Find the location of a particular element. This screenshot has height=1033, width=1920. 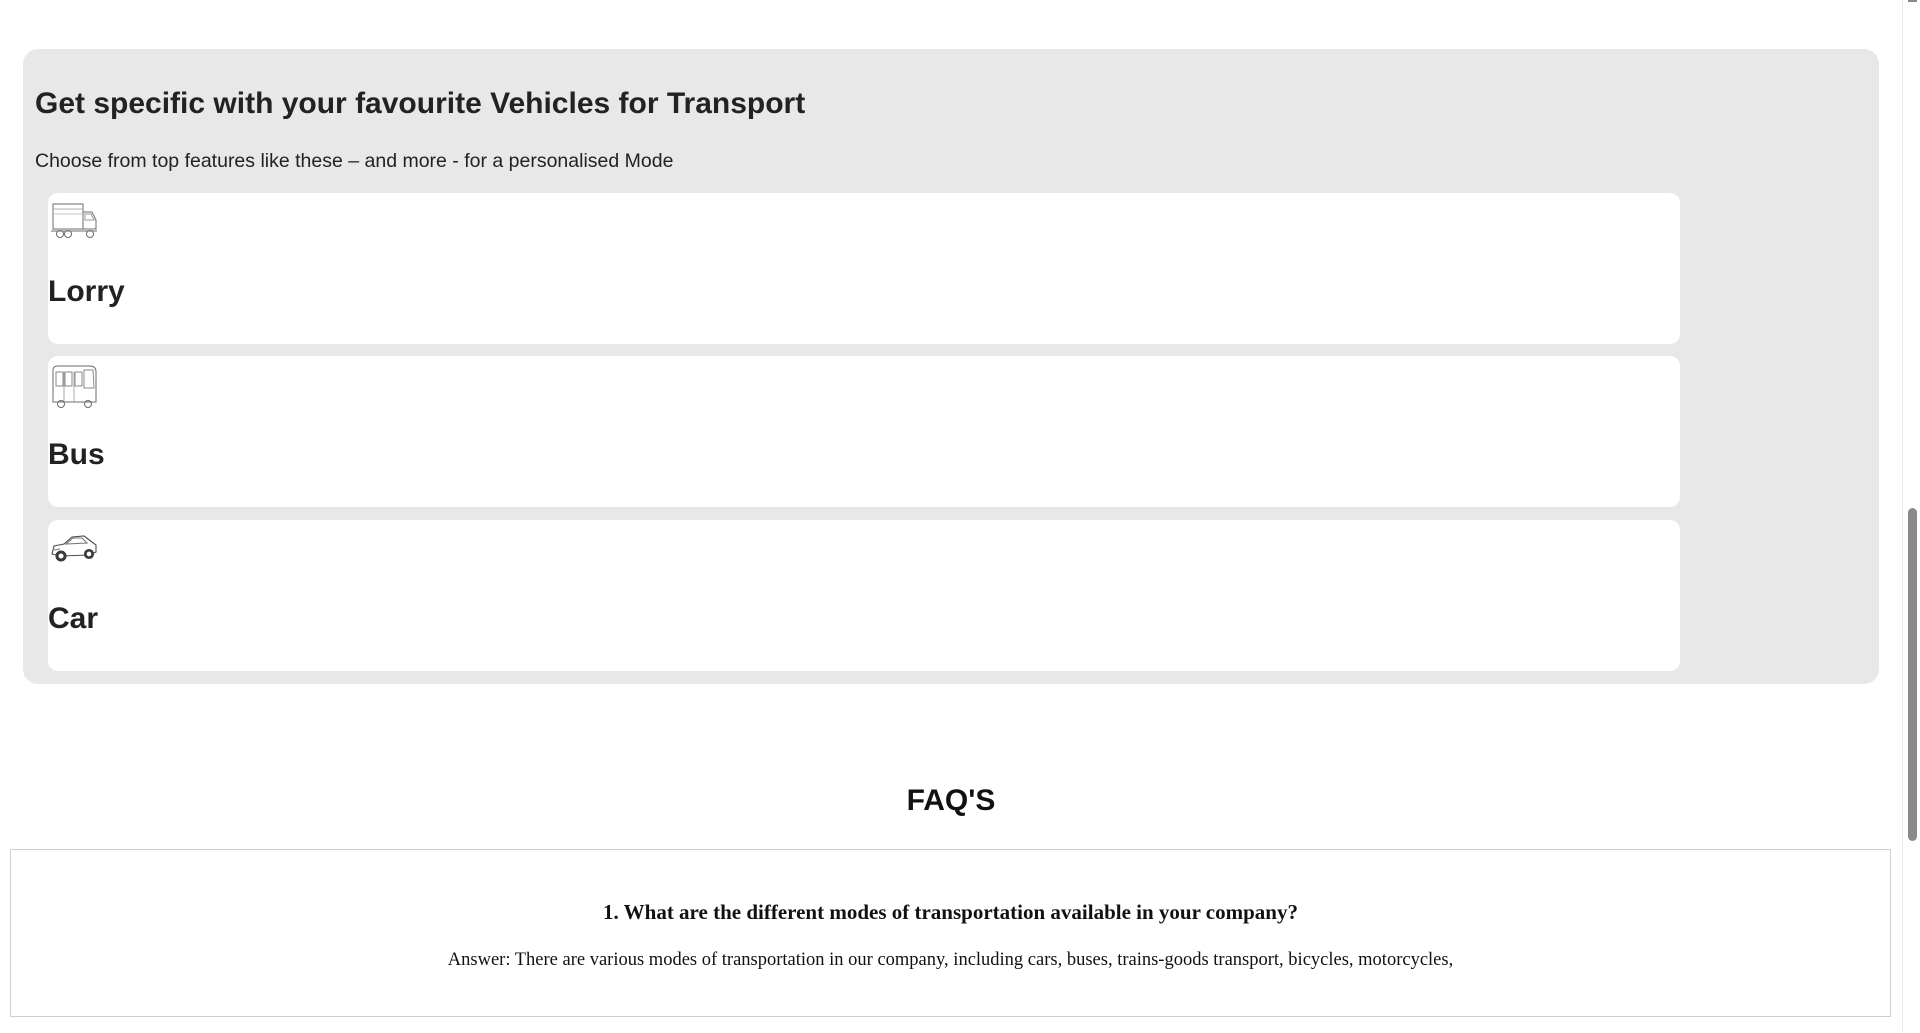

vehicle-card-bus: Bus is located at coordinates (864, 431).